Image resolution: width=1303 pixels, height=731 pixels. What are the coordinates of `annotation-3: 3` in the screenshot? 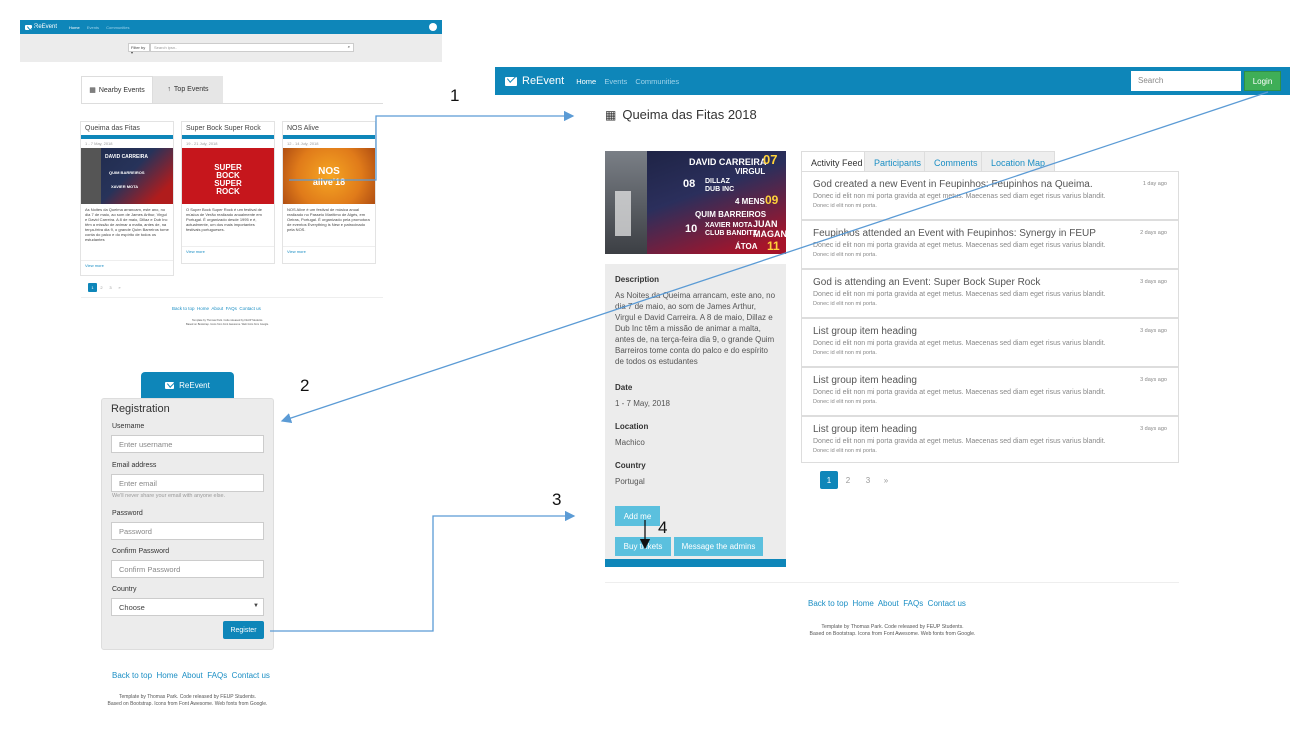 It's located at (557, 499).